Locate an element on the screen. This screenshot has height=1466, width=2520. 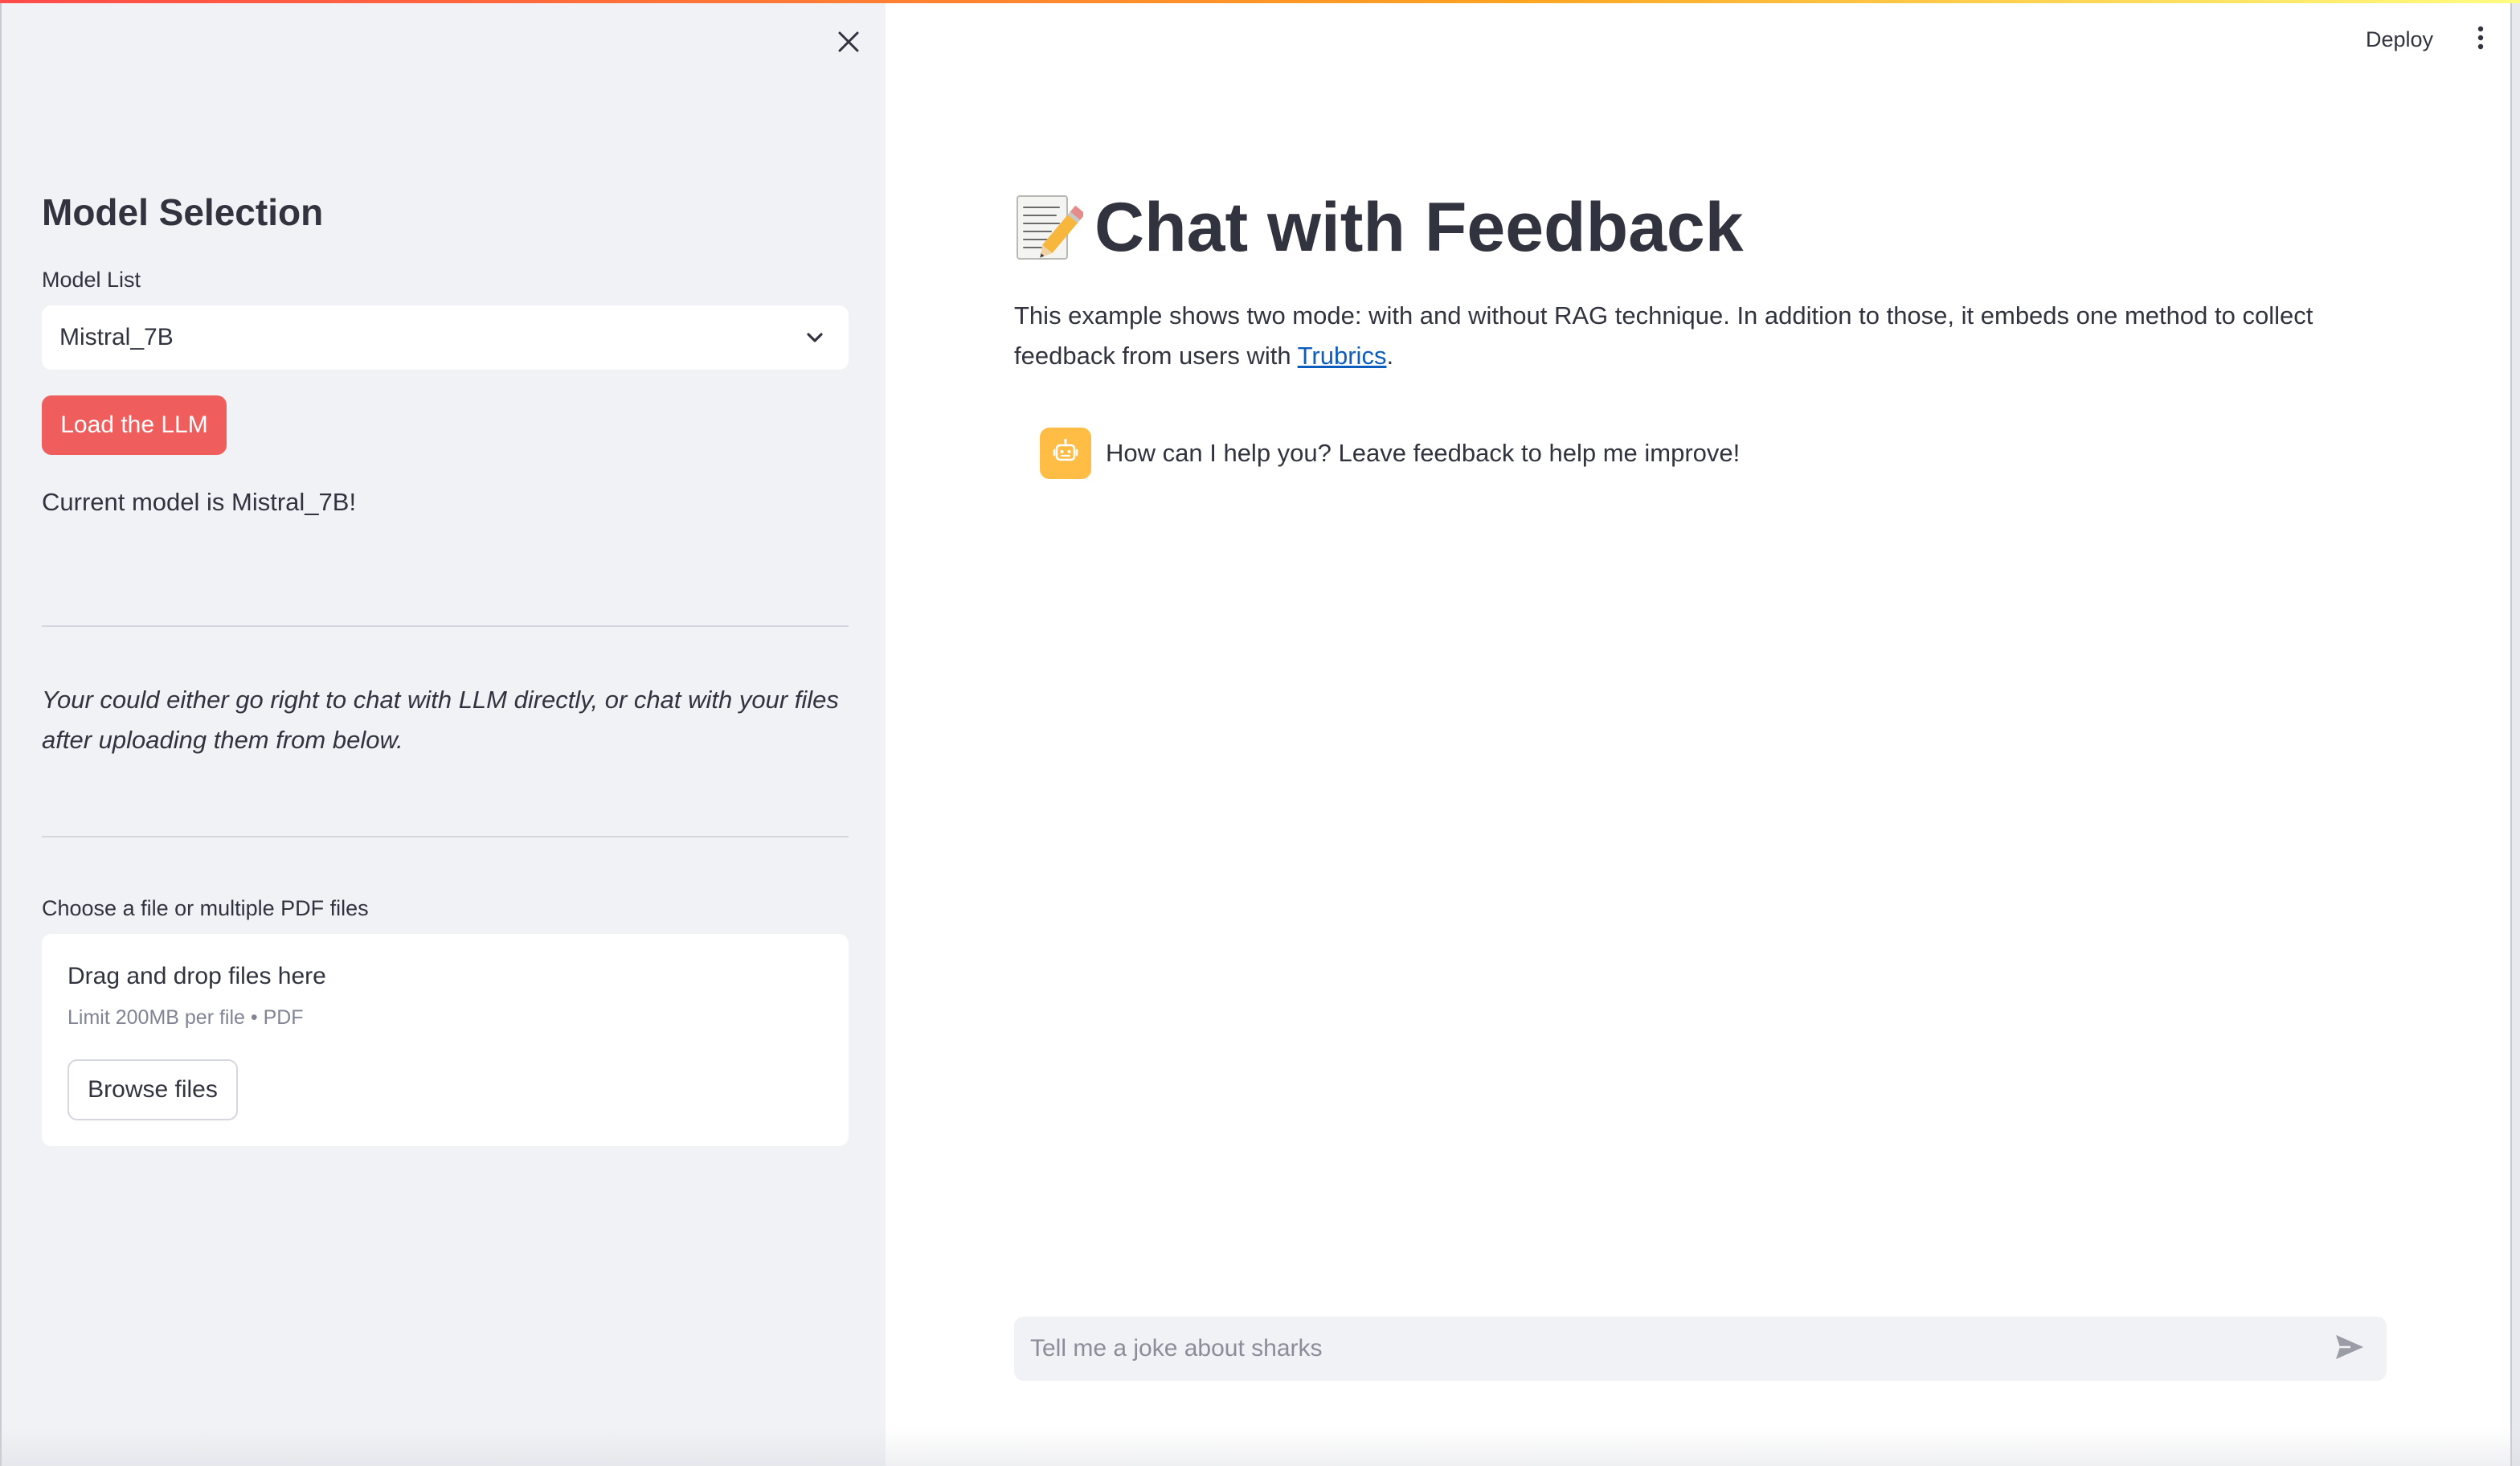
close-icon is located at coordinates (849, 44).